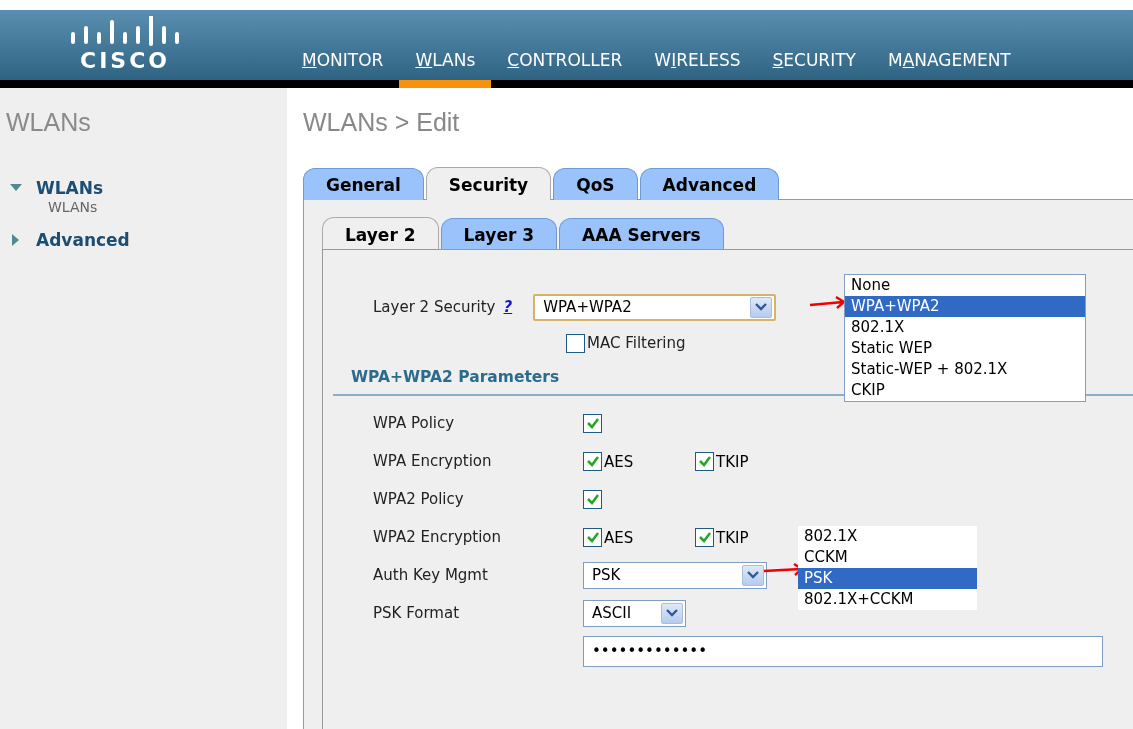 The width and height of the screenshot is (1133, 729). Describe the element at coordinates (887, 557) in the screenshot. I see `dropdown-option: CCKM` at that location.